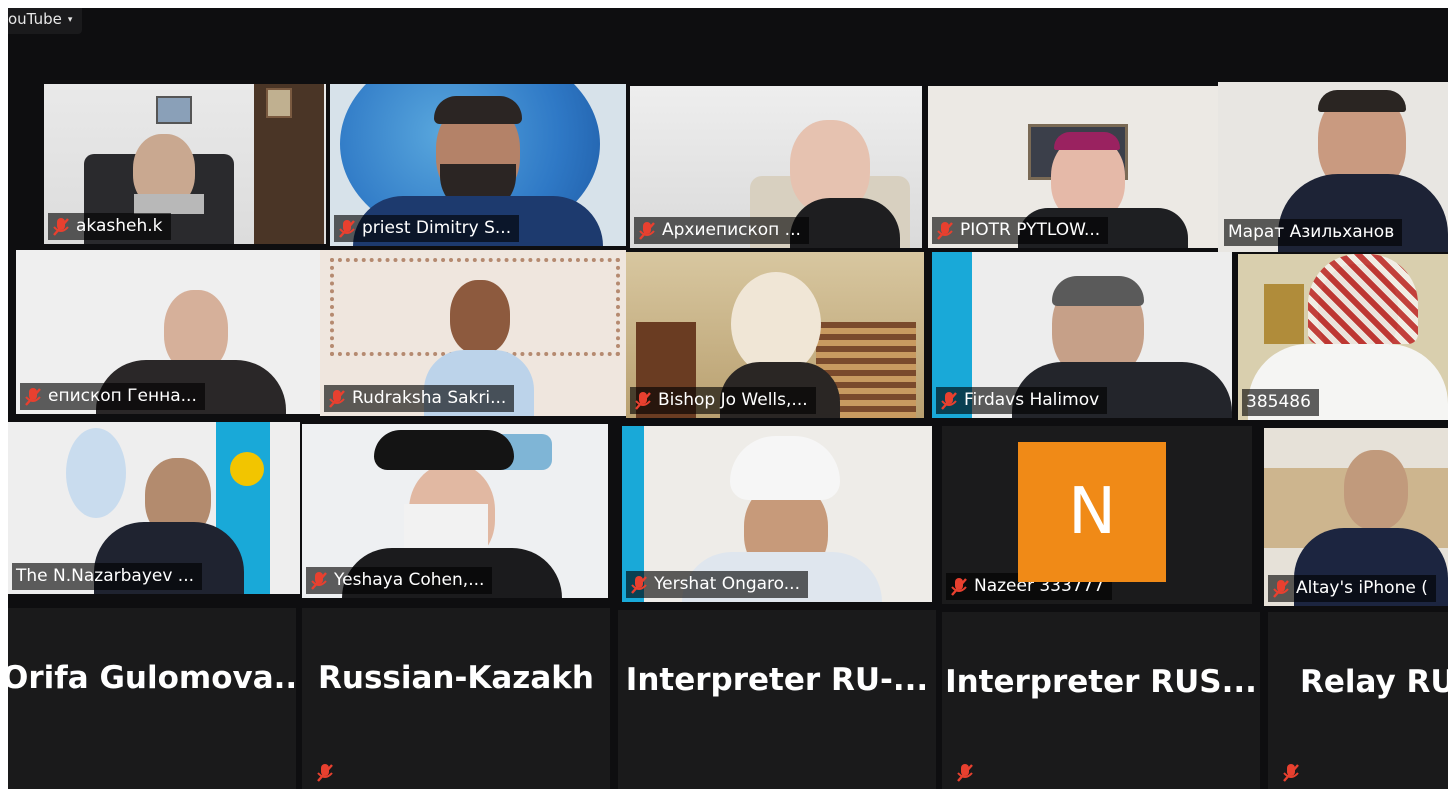 This screenshot has width=1456, height=789. I want to click on participant-name-tag: Марат Азильханов, so click(1313, 232).